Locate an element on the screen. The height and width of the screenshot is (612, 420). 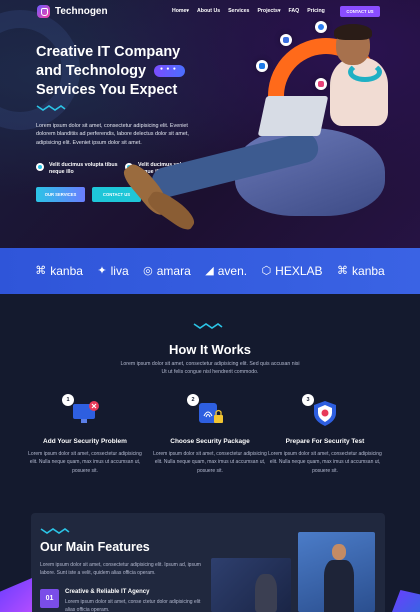
feature-item-title: Creative & Reliable IT Agency is located at coordinates (107, 592).